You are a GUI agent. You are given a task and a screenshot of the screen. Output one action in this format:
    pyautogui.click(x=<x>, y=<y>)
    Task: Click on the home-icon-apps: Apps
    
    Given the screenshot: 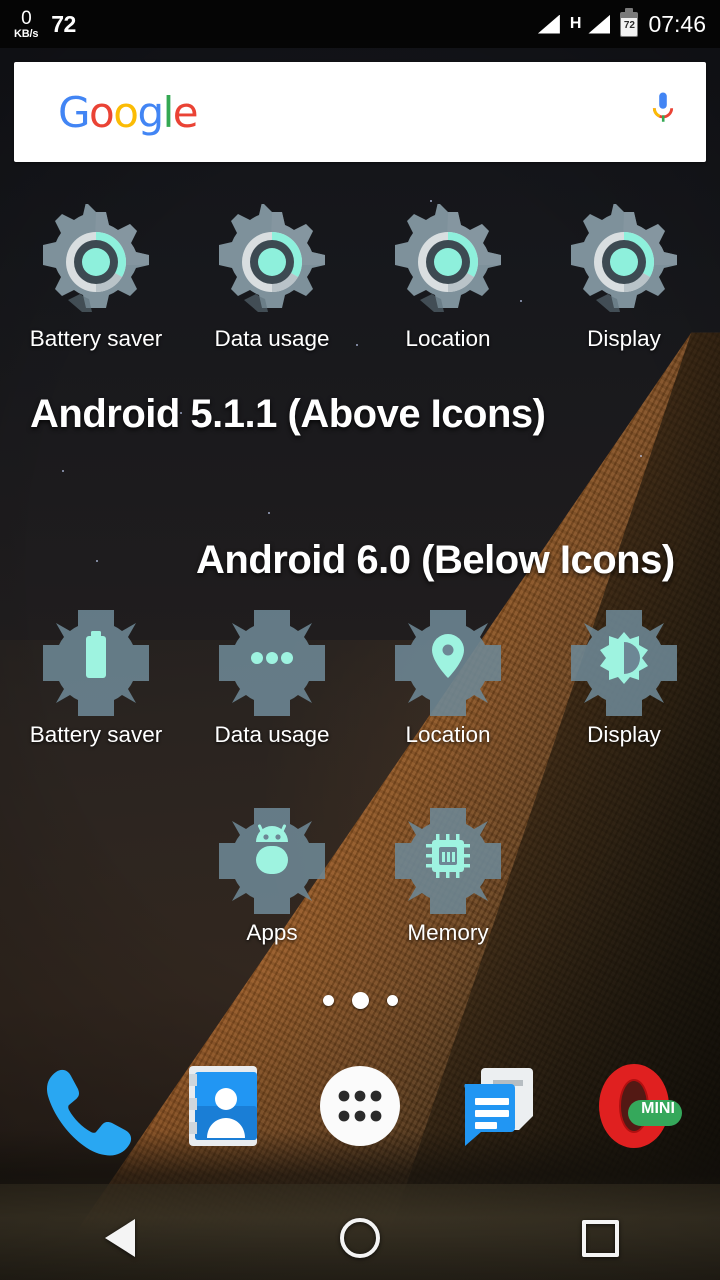 What is the action you would take?
    pyautogui.click(x=272, y=872)
    